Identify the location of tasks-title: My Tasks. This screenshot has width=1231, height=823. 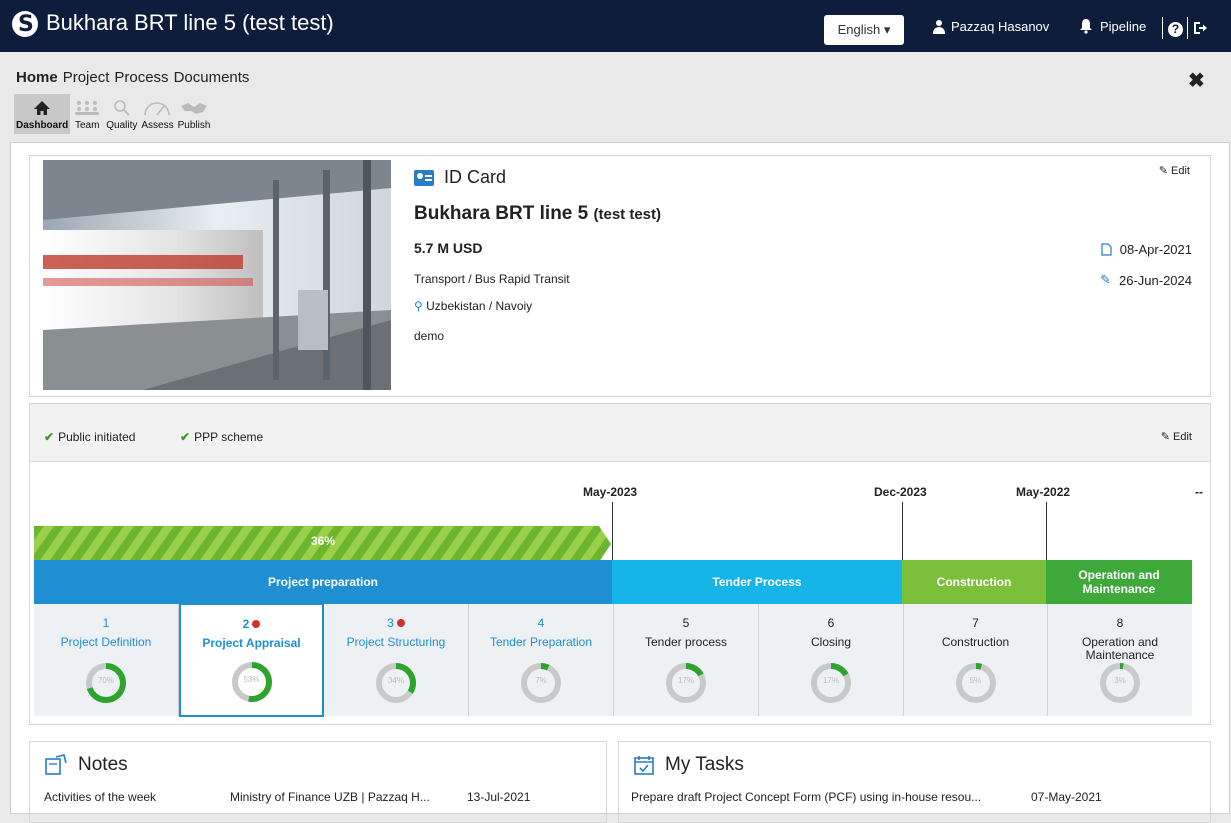
(704, 764).